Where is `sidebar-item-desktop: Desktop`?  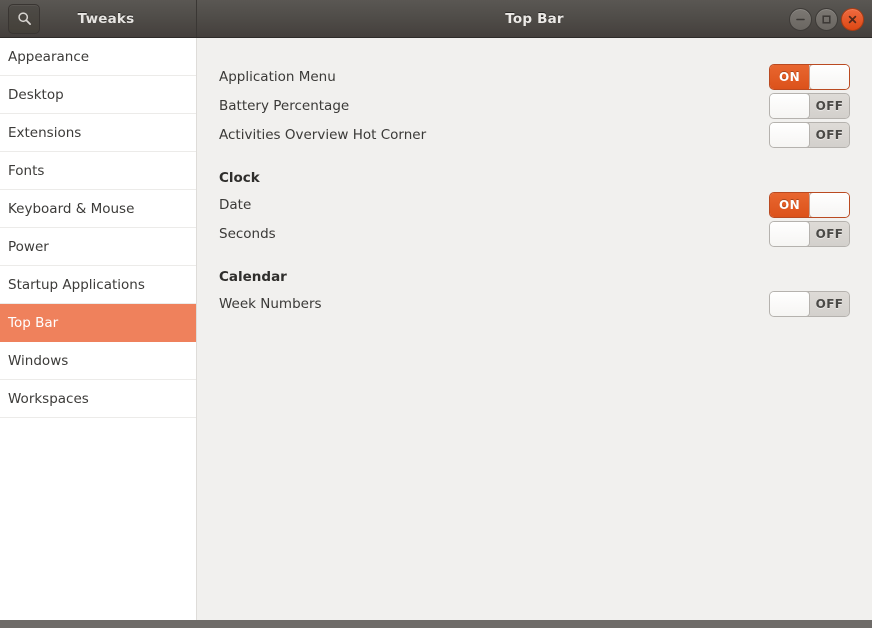 sidebar-item-desktop: Desktop is located at coordinates (98, 95).